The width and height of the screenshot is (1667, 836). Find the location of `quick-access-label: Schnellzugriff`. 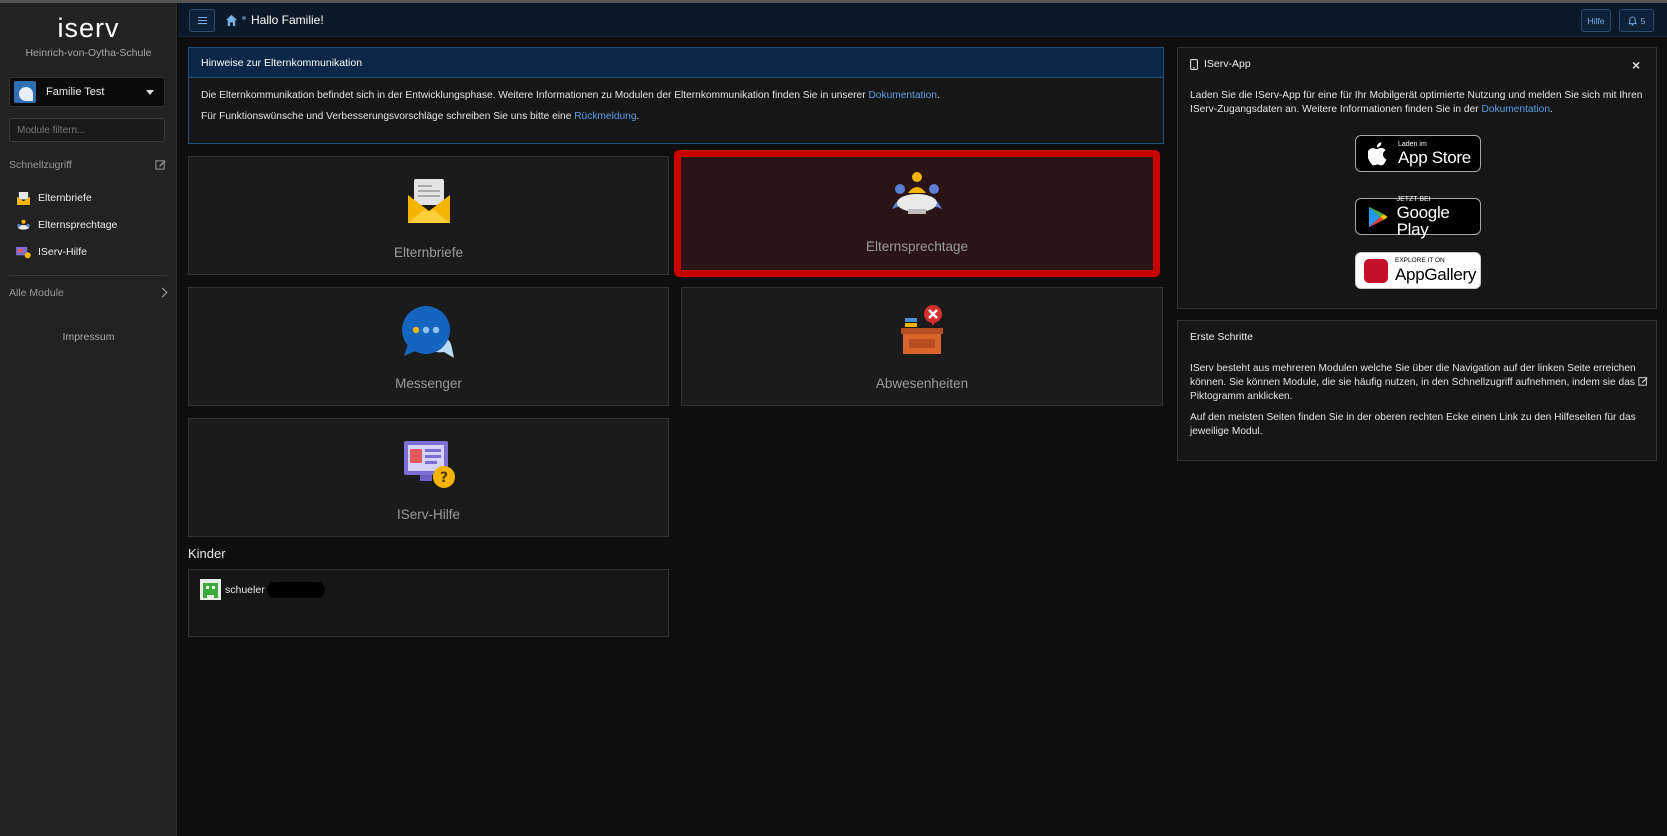

quick-access-label: Schnellzugriff is located at coordinates (40, 165).